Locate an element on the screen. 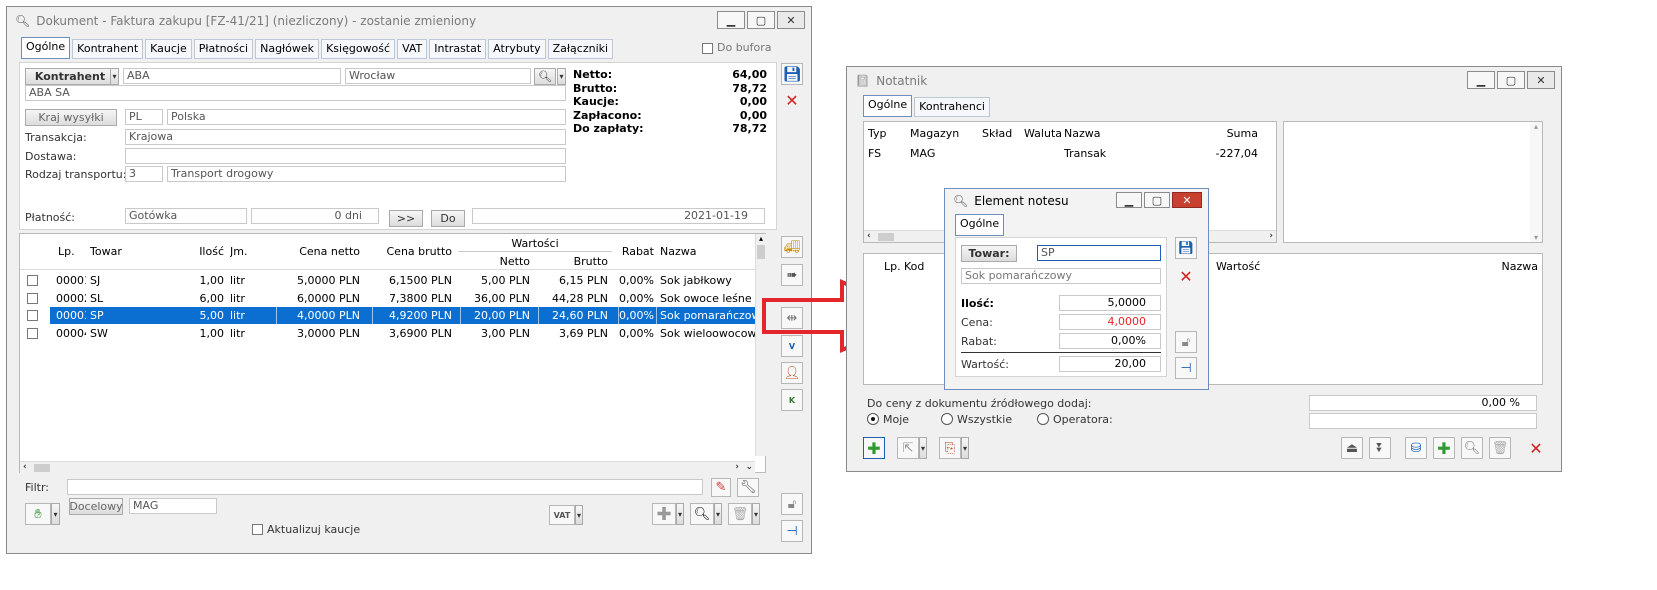 The width and height of the screenshot is (1657, 590). radio-wszystkie is located at coordinates (947, 419).